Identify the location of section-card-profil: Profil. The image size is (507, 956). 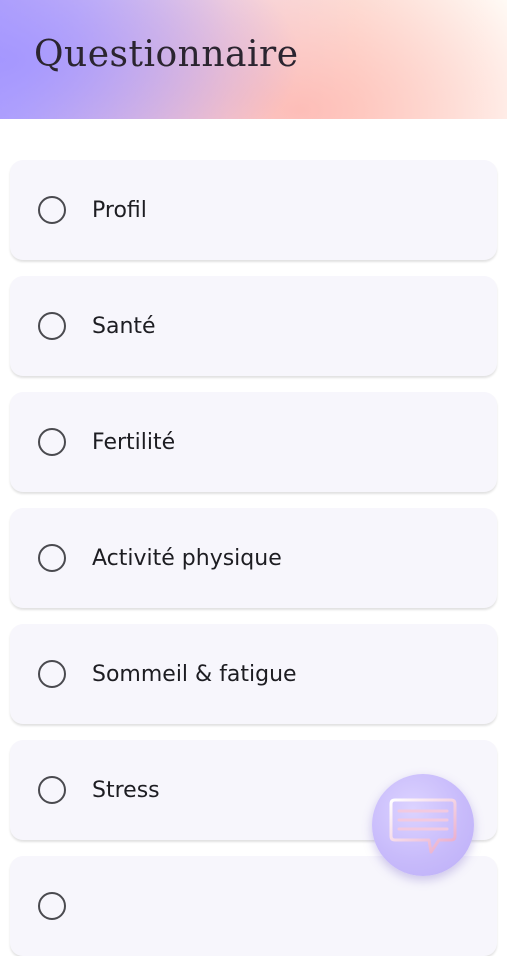
(253, 210).